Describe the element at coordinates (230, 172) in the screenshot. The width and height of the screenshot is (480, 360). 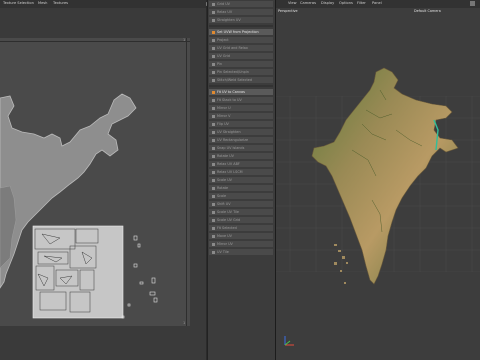
I see `tool-label: Relax UV LSCM` at that location.